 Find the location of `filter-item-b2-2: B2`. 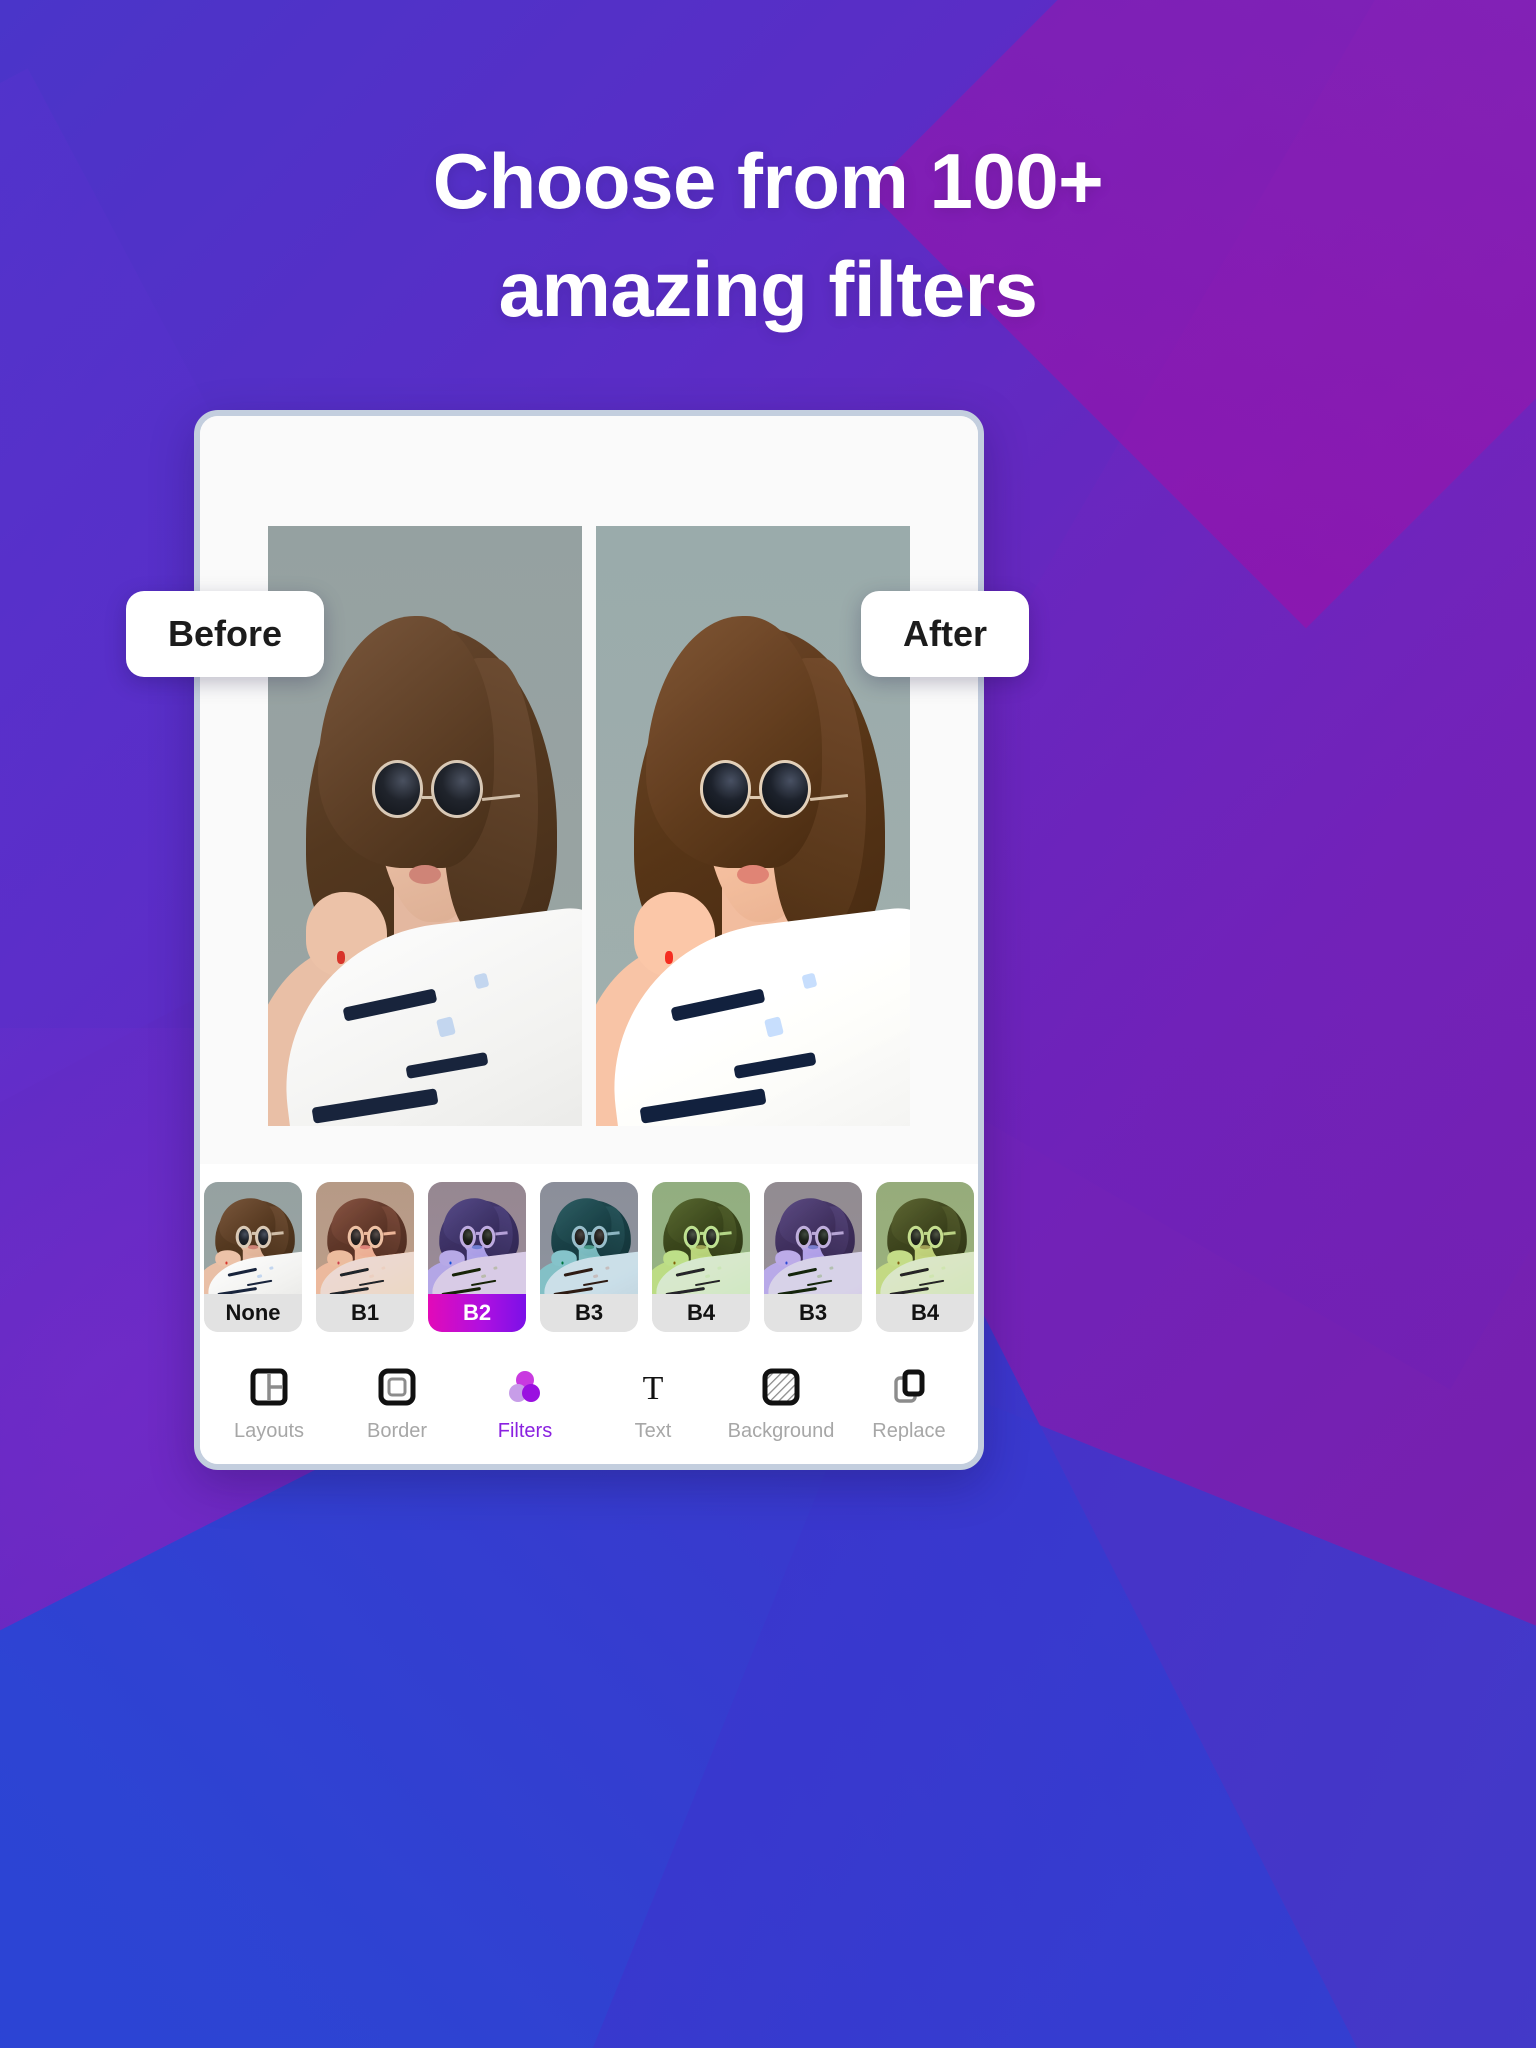

filter-item-b2-2: B2 is located at coordinates (477, 1257).